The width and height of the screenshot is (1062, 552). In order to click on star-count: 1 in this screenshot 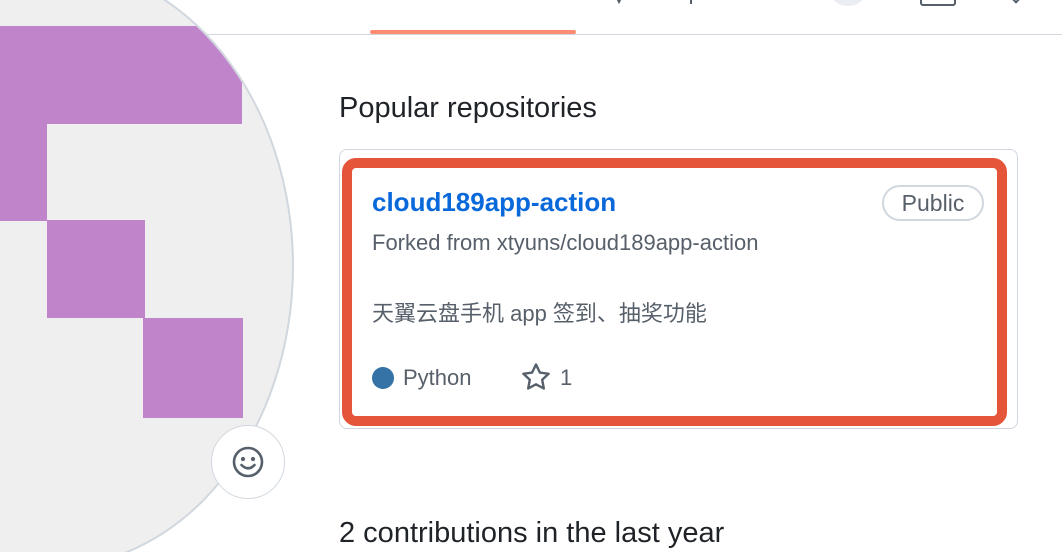, I will do `click(566, 378)`.